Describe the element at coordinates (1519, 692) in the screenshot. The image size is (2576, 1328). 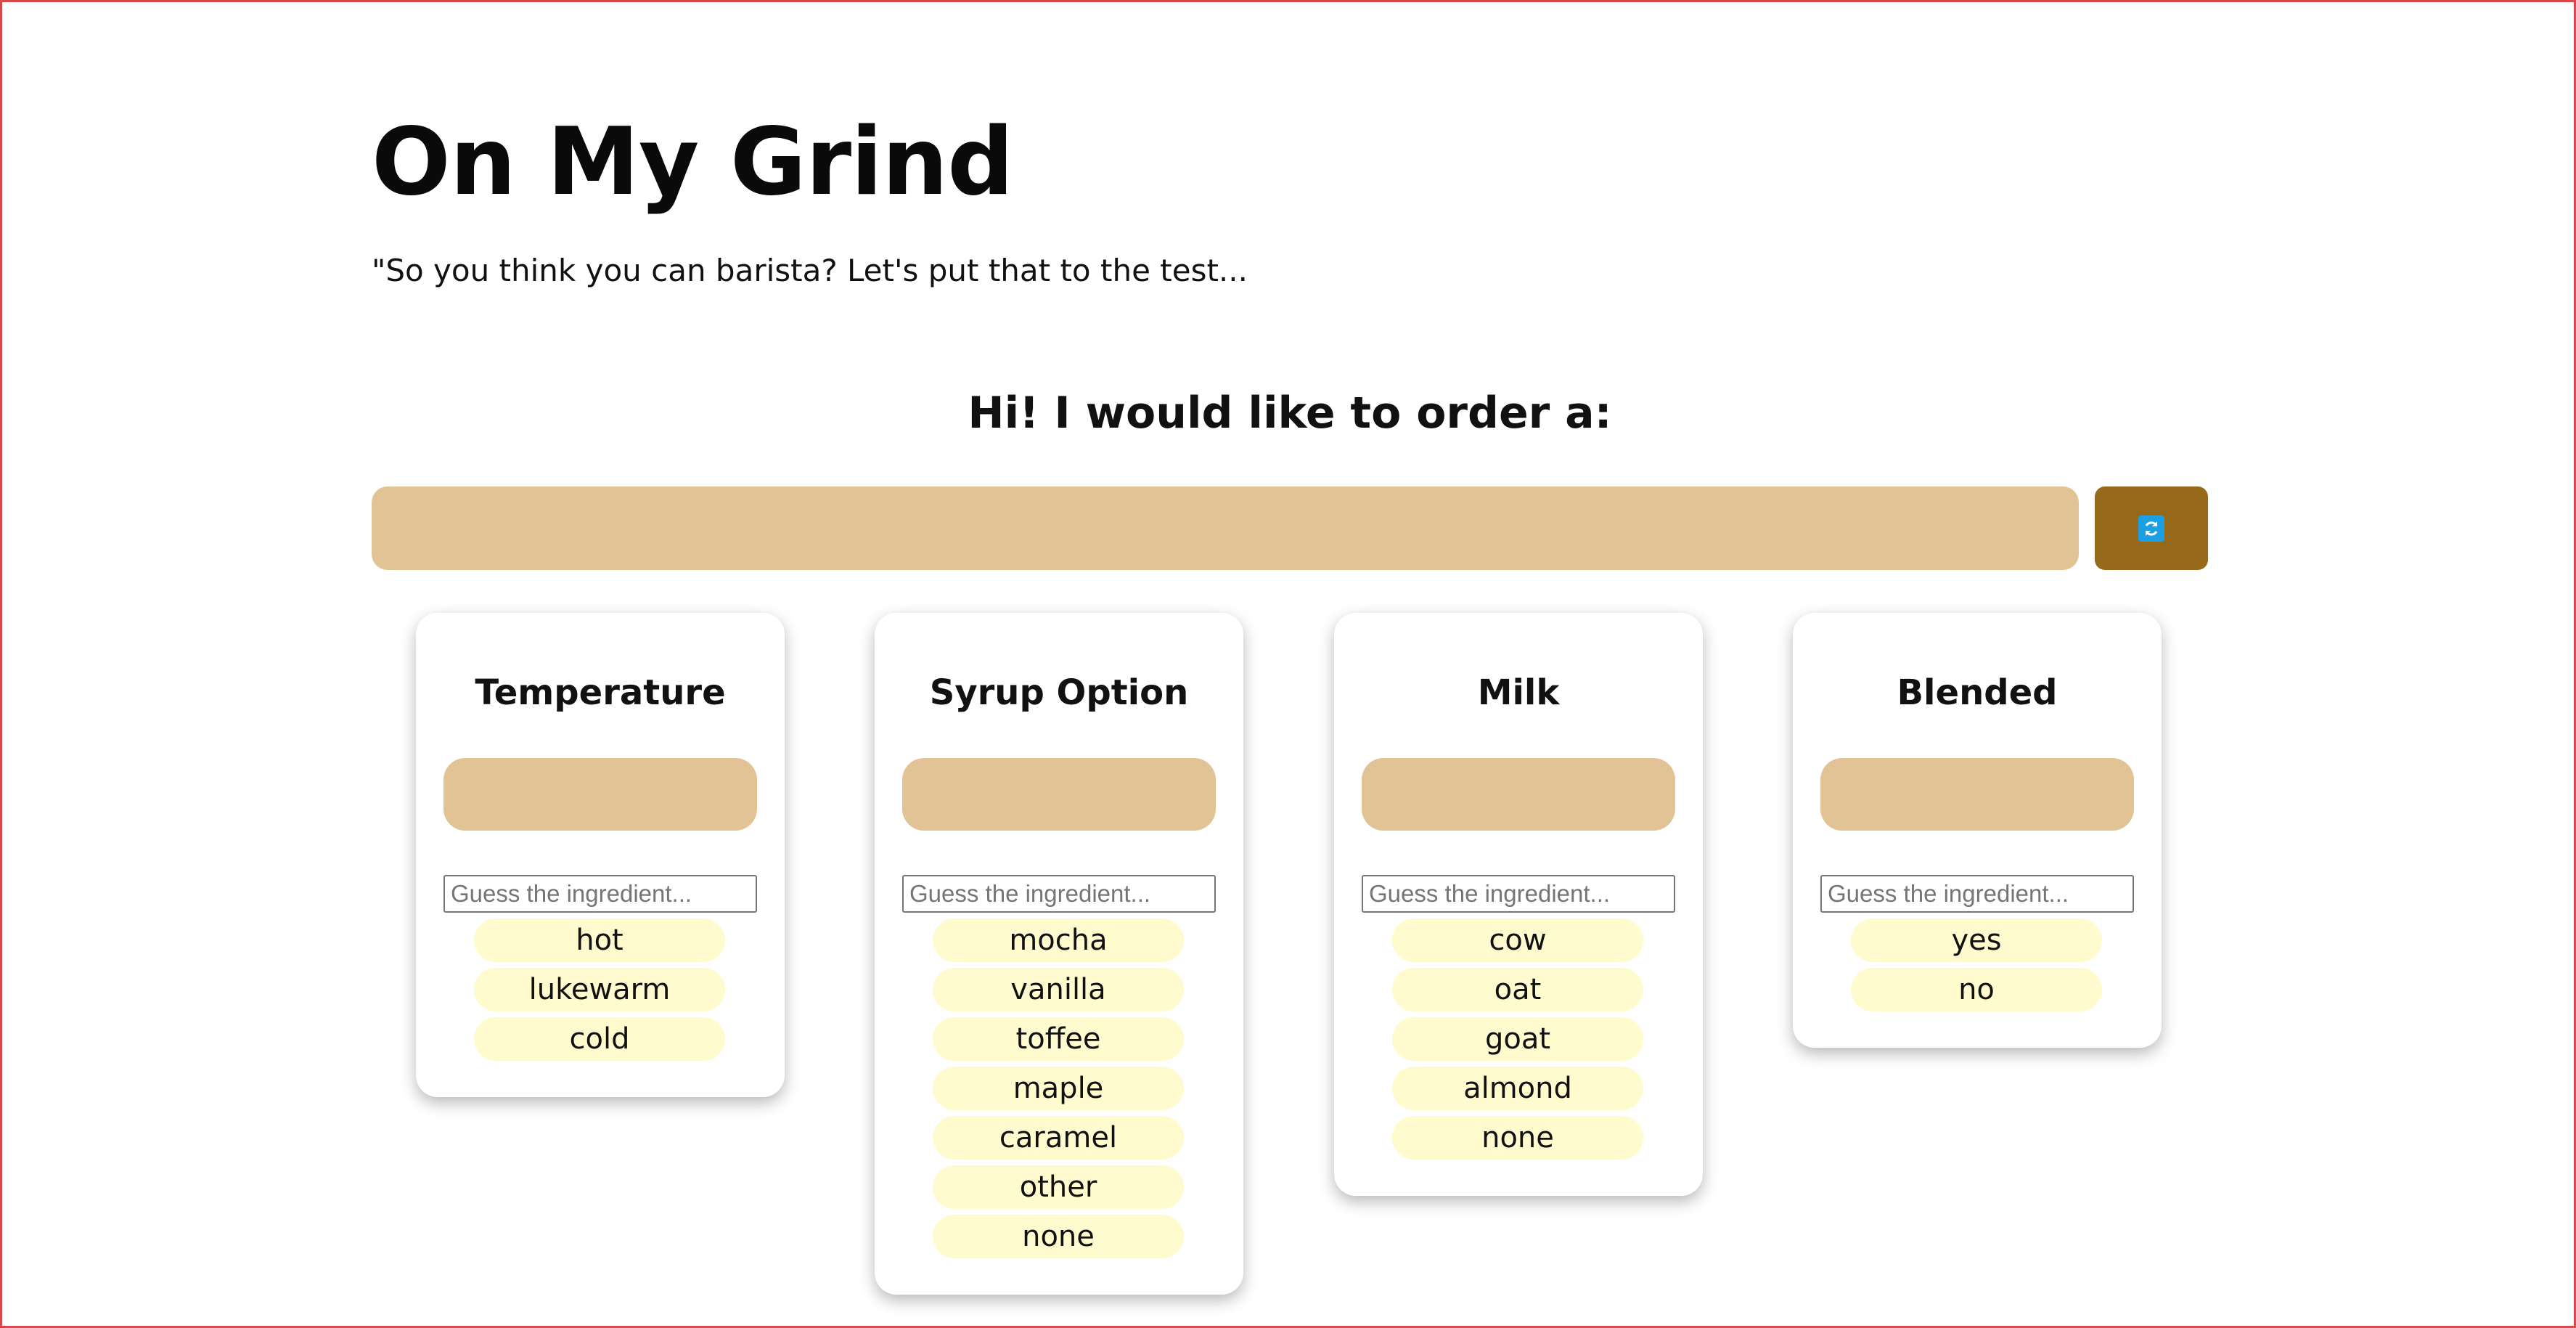
I see `card-title: Milk` at that location.